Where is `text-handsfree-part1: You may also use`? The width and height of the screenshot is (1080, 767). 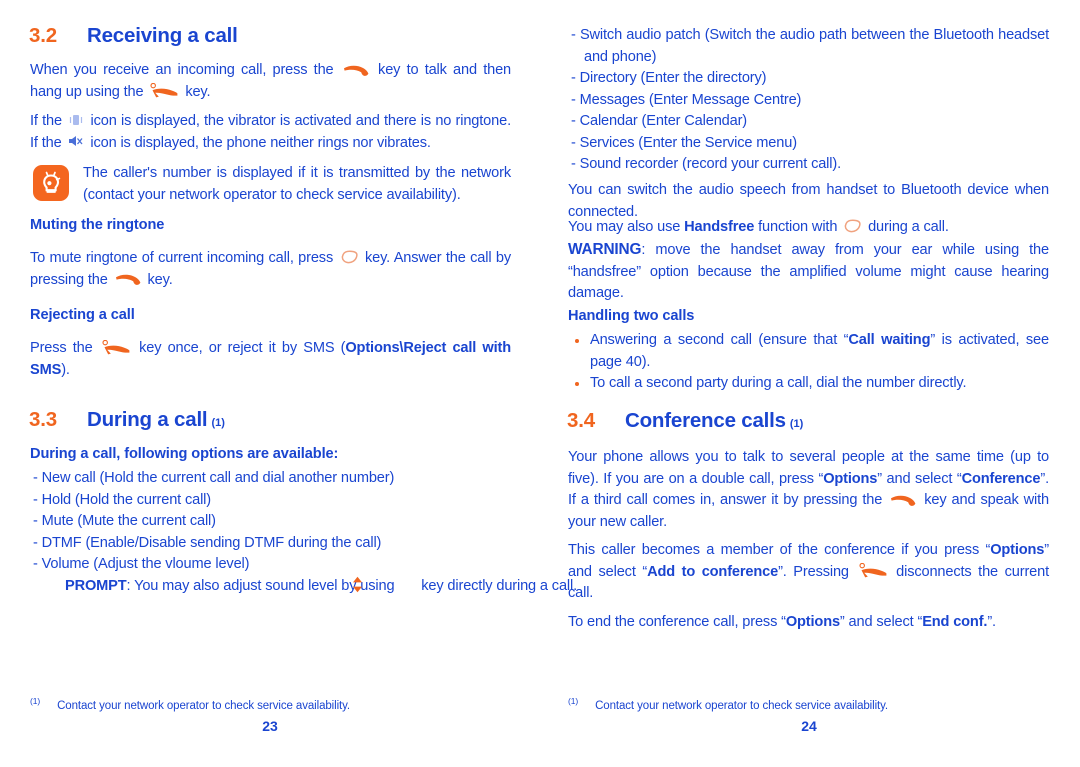
text-handsfree-part1: You may also use is located at coordinates (624, 227).